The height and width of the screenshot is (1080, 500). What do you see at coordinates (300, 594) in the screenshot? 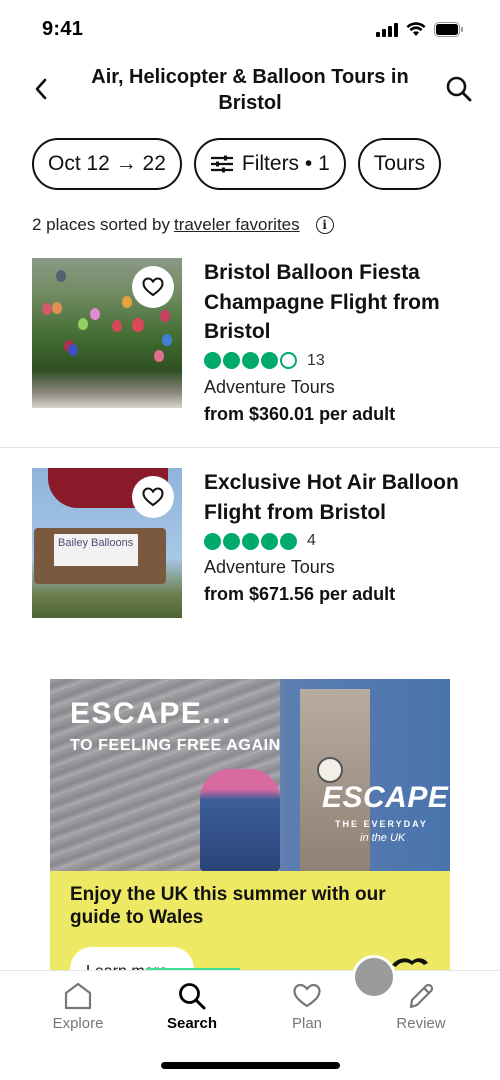
I see `listing-price: from $671.56 per adult` at bounding box center [300, 594].